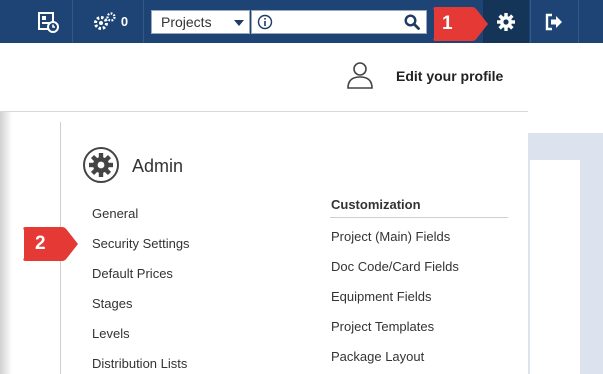 The height and width of the screenshot is (374, 603). What do you see at coordinates (360, 75) in the screenshot?
I see `user-profile-icon` at bounding box center [360, 75].